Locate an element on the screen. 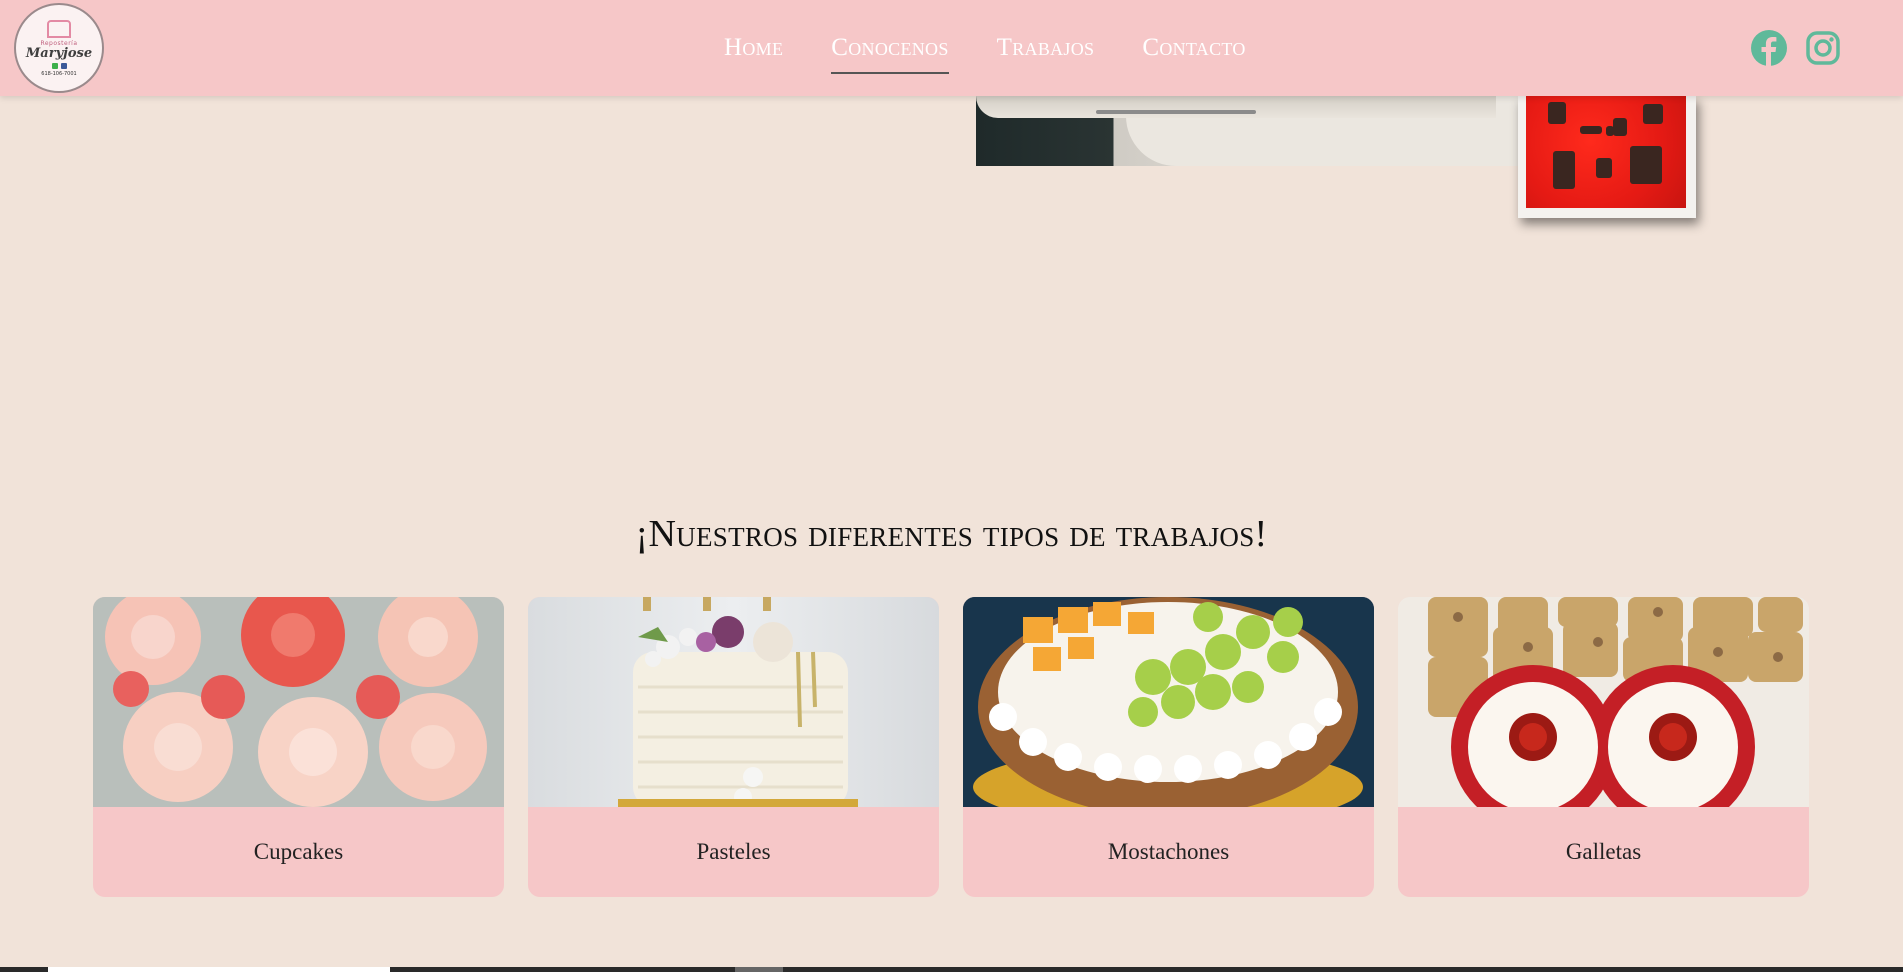 This screenshot has height=972, width=1903. instagram-icon is located at coordinates (1823, 48).